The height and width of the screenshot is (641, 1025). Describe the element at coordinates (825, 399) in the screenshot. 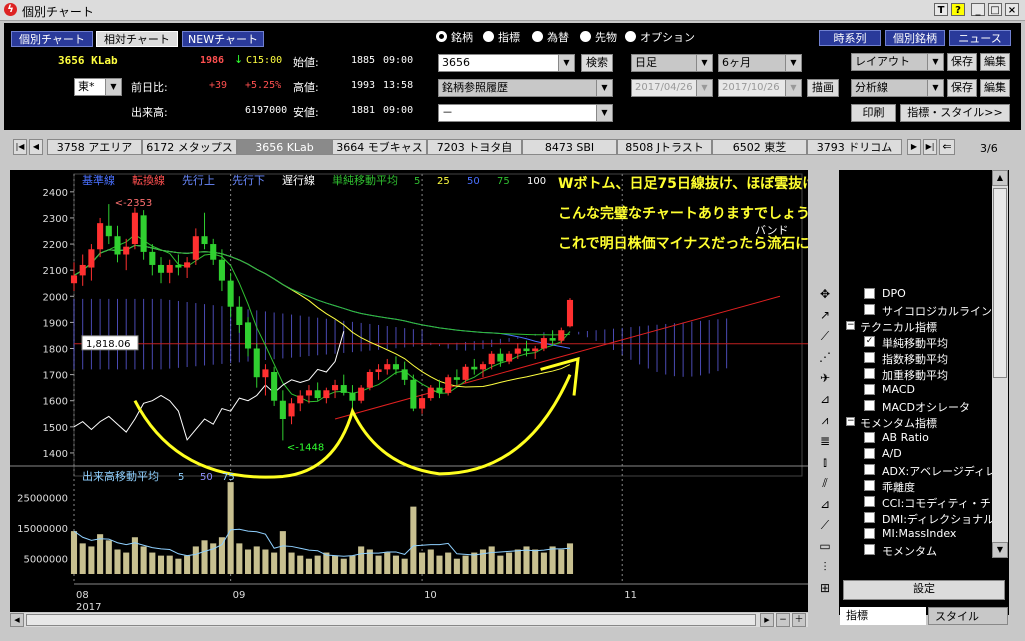

I see `triangle-icon: ⊿` at that location.